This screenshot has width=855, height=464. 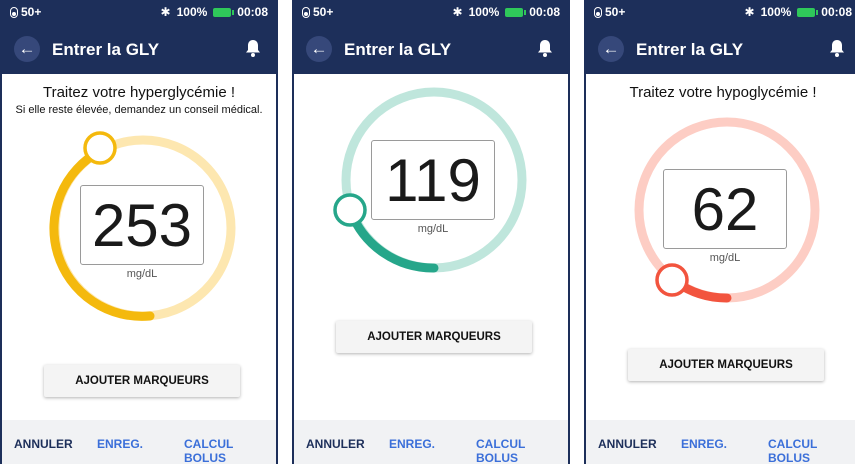 I want to click on glucose-value: 253, so click(x=142, y=225).